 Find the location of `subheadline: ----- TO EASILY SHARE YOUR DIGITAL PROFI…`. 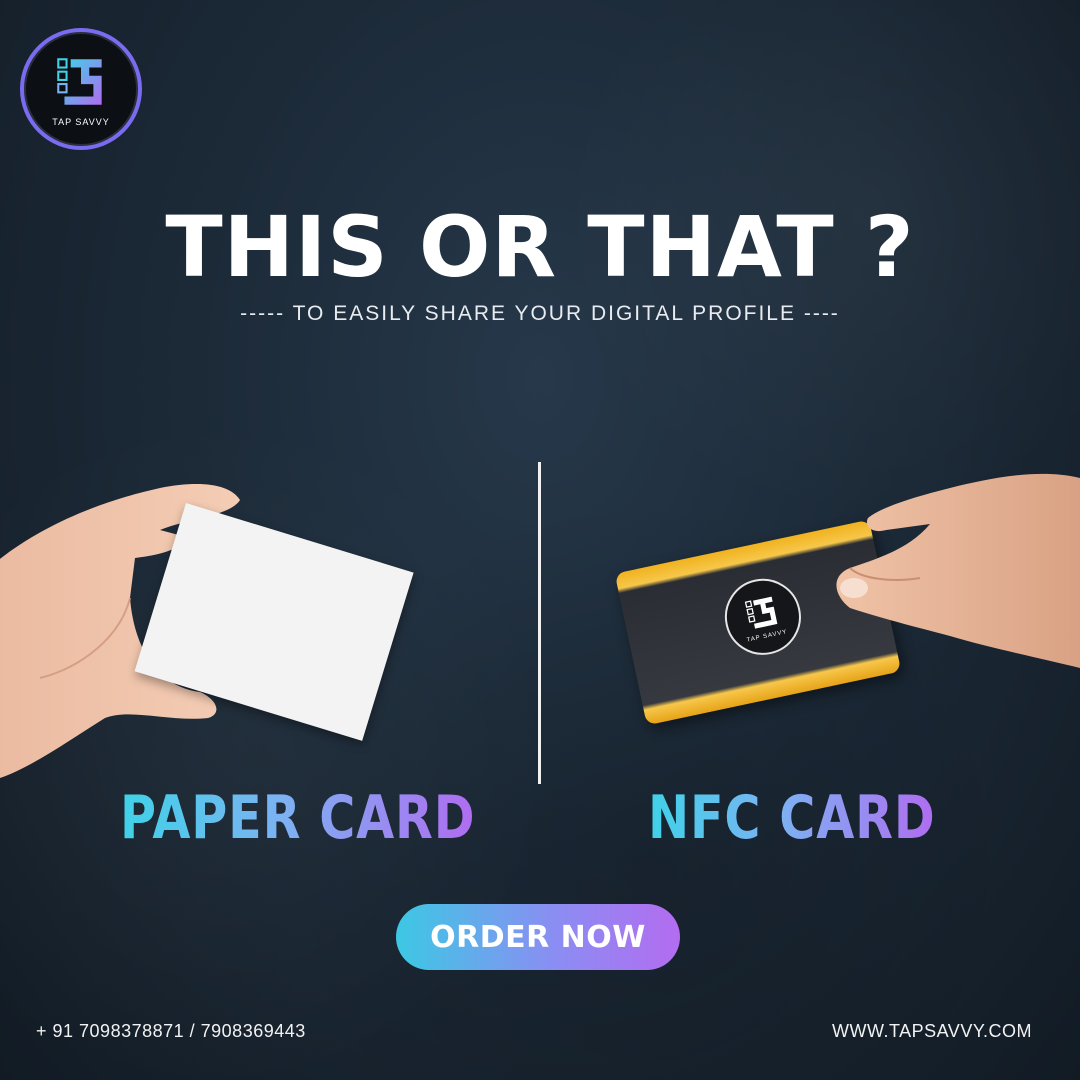

subheadline: ----- TO EASILY SHARE YOUR DIGITAL PROFI… is located at coordinates (540, 313).